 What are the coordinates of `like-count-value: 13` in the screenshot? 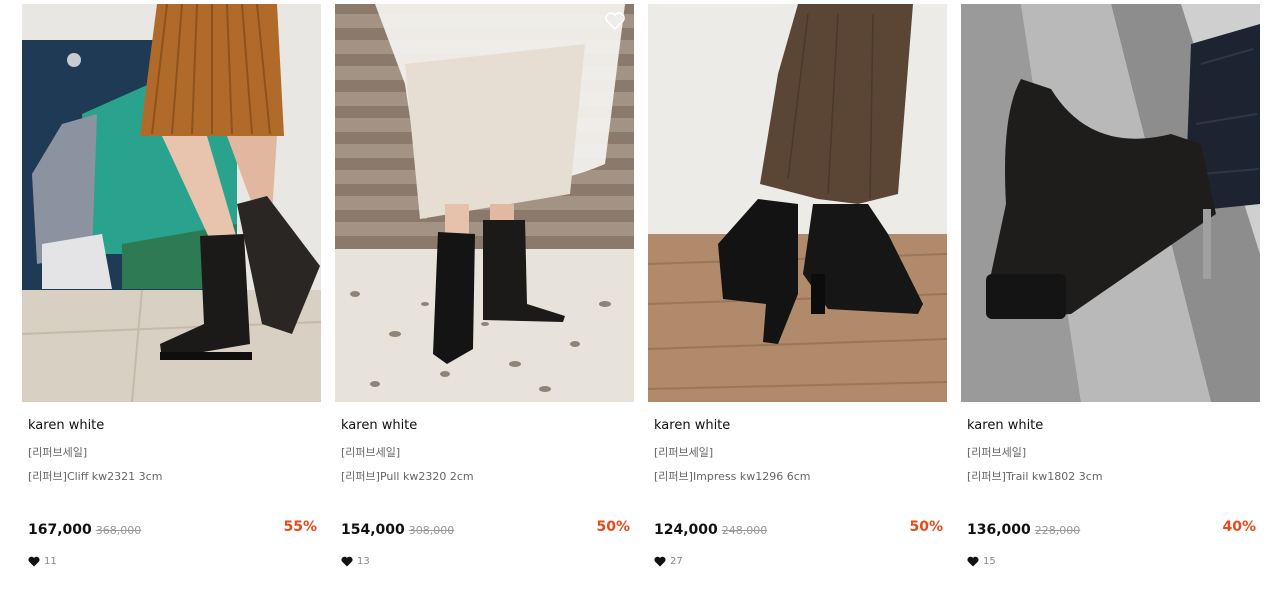 It's located at (363, 561).